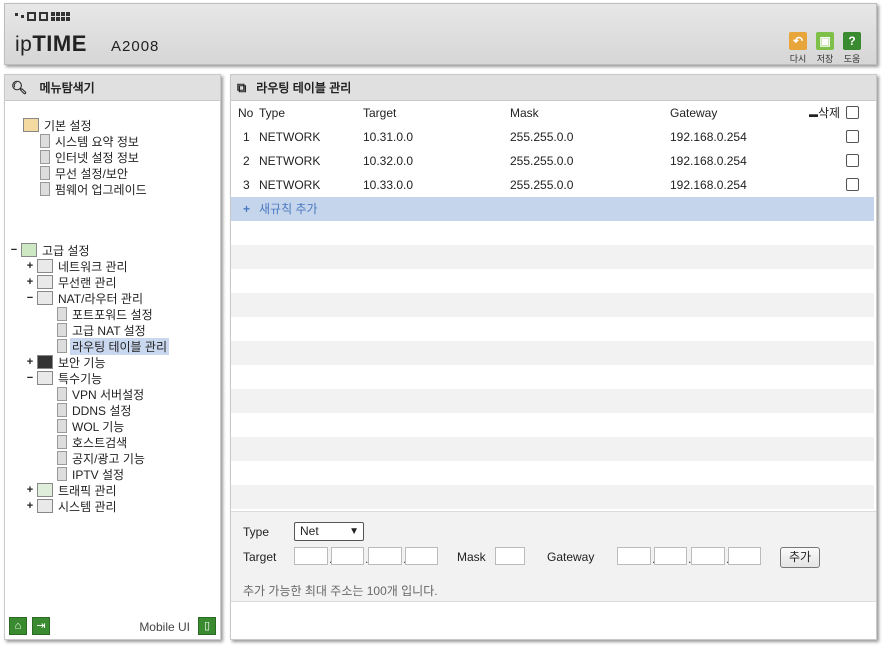 The image size is (893, 649). What do you see at coordinates (45, 298) in the screenshot?
I see `router-icon` at bounding box center [45, 298].